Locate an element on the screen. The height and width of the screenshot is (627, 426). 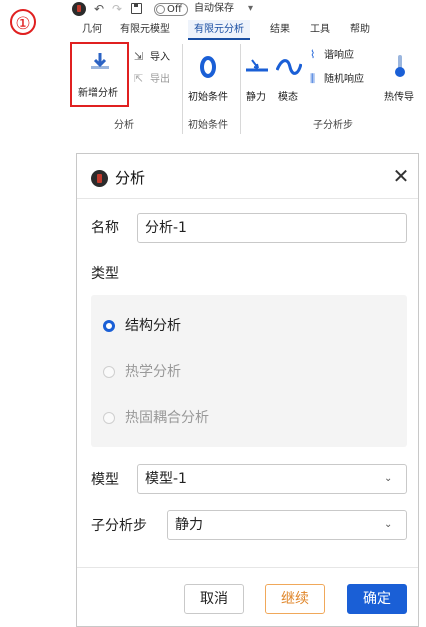
model-select: 模型-1 ⌄ is located at coordinates (272, 479).